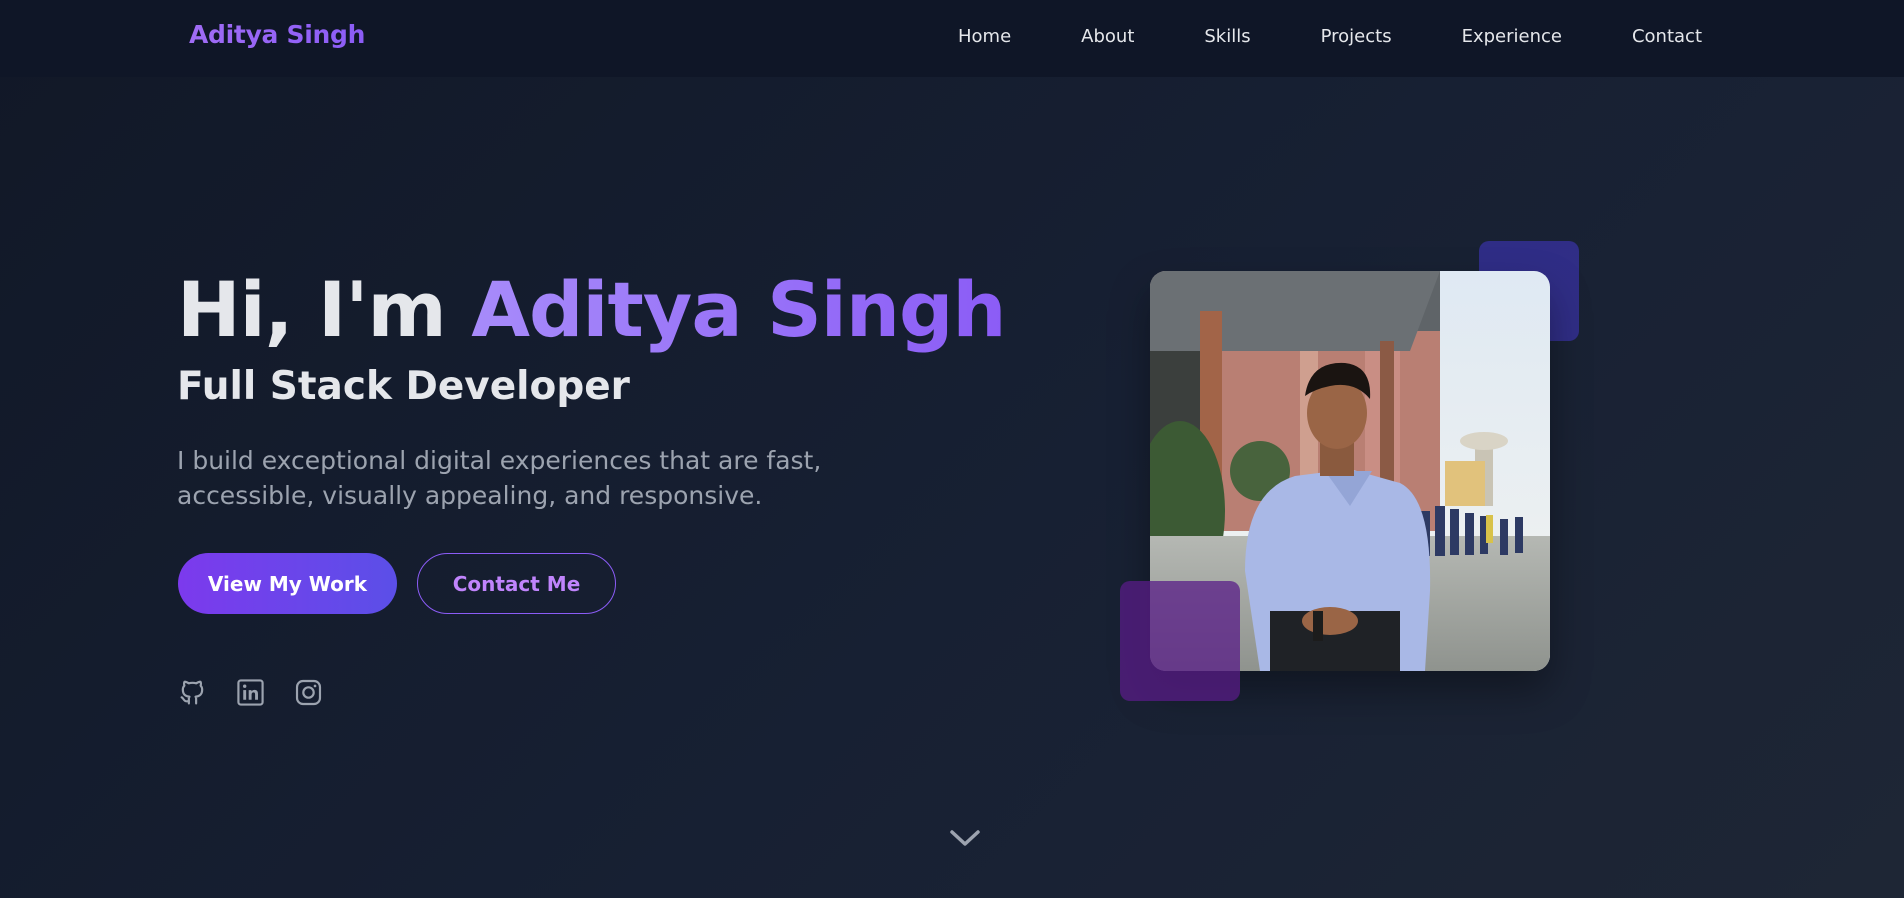  I want to click on linkedin-icon, so click(250, 692).